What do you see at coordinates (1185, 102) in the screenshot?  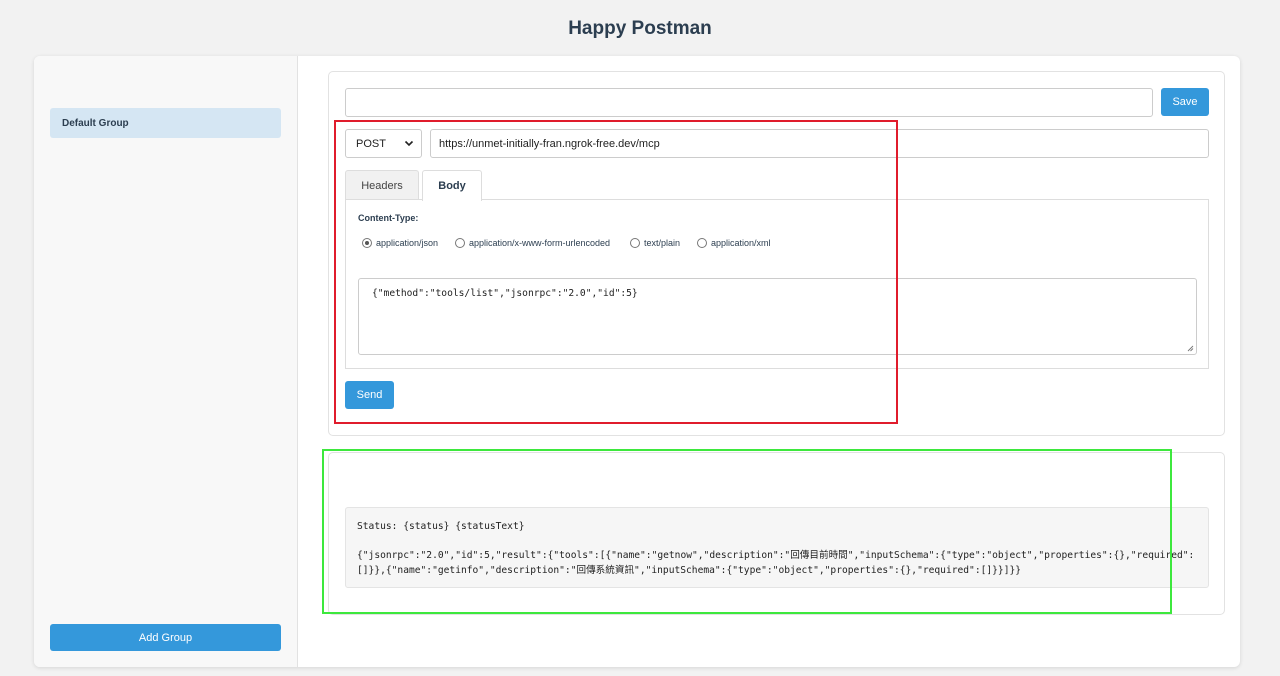 I see `save-button: Save` at bounding box center [1185, 102].